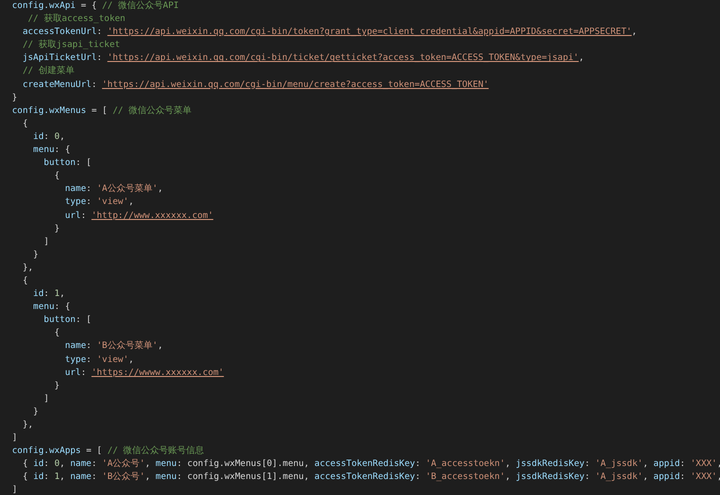 Image resolution: width=720 pixels, height=495 pixels. I want to click on code-line: // 获取access_token, so click(76, 19).